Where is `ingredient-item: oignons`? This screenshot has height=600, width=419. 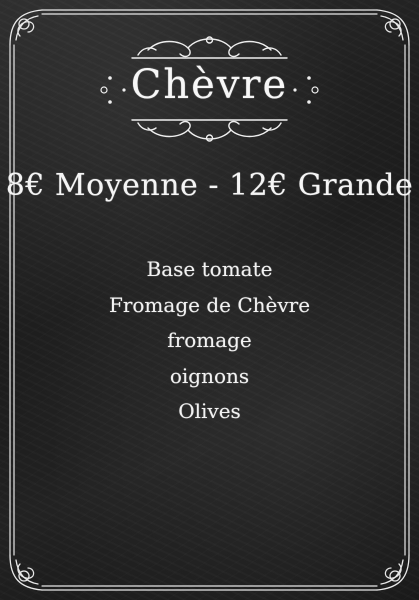
ingredient-item: oignons is located at coordinates (209, 375).